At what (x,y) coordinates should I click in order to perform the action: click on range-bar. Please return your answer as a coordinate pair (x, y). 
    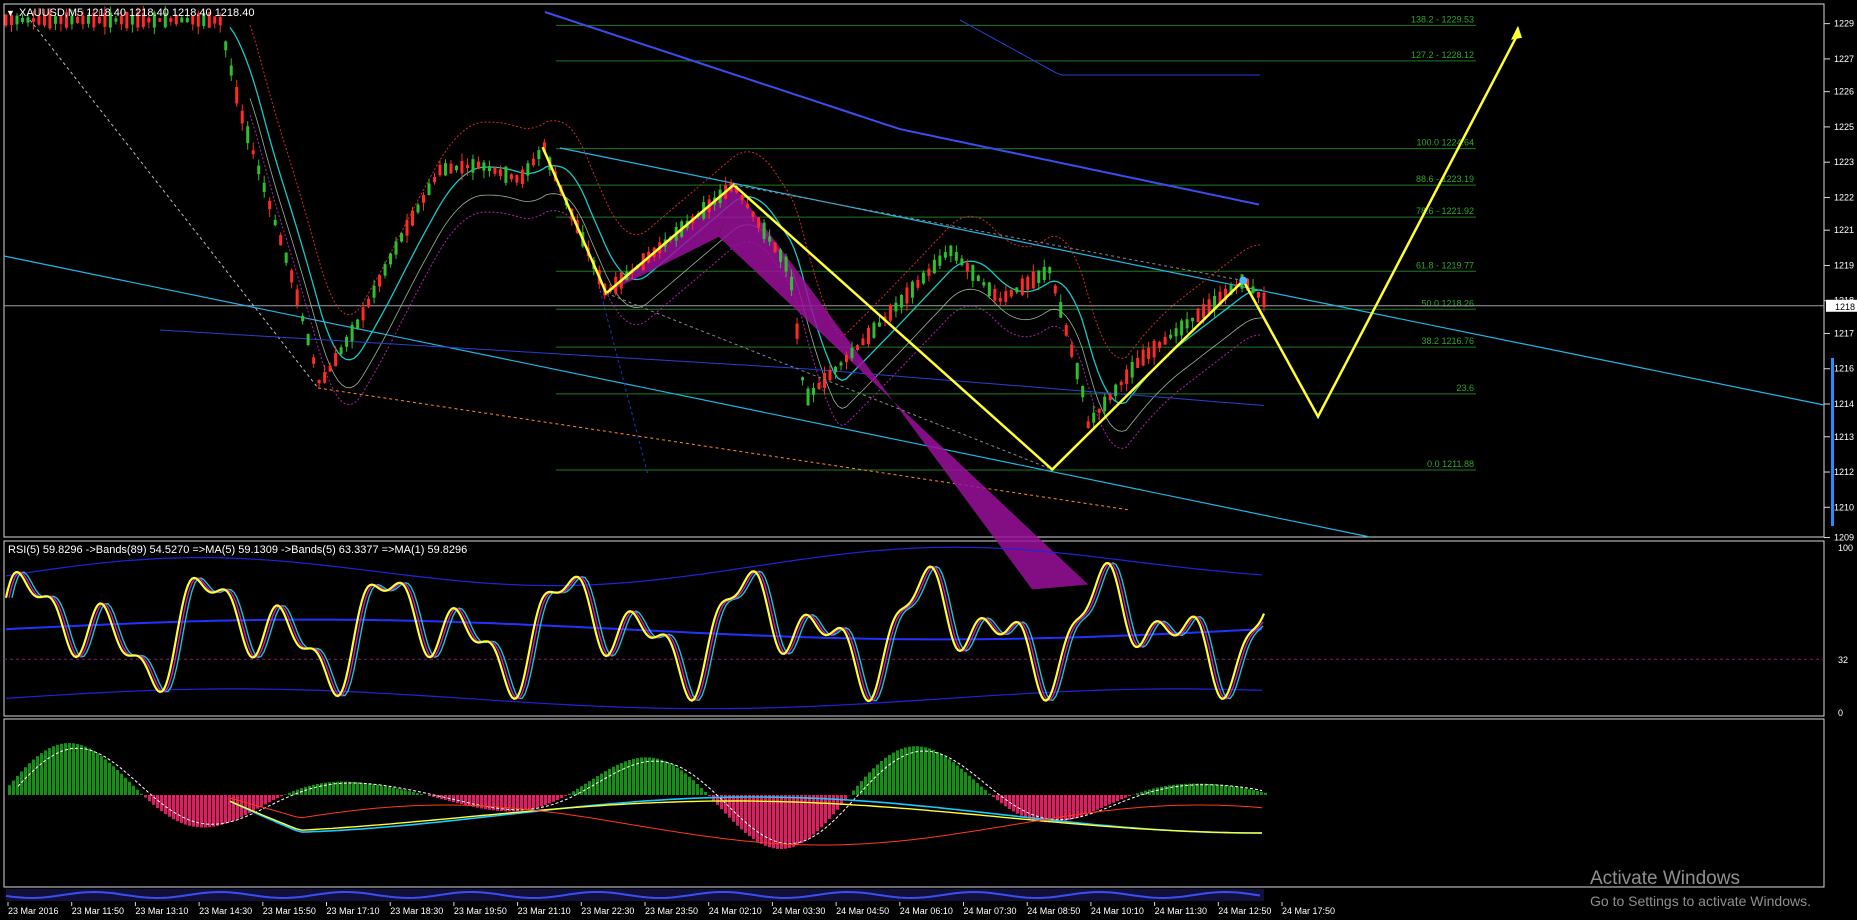
    Looking at the image, I should click on (1832, 442).